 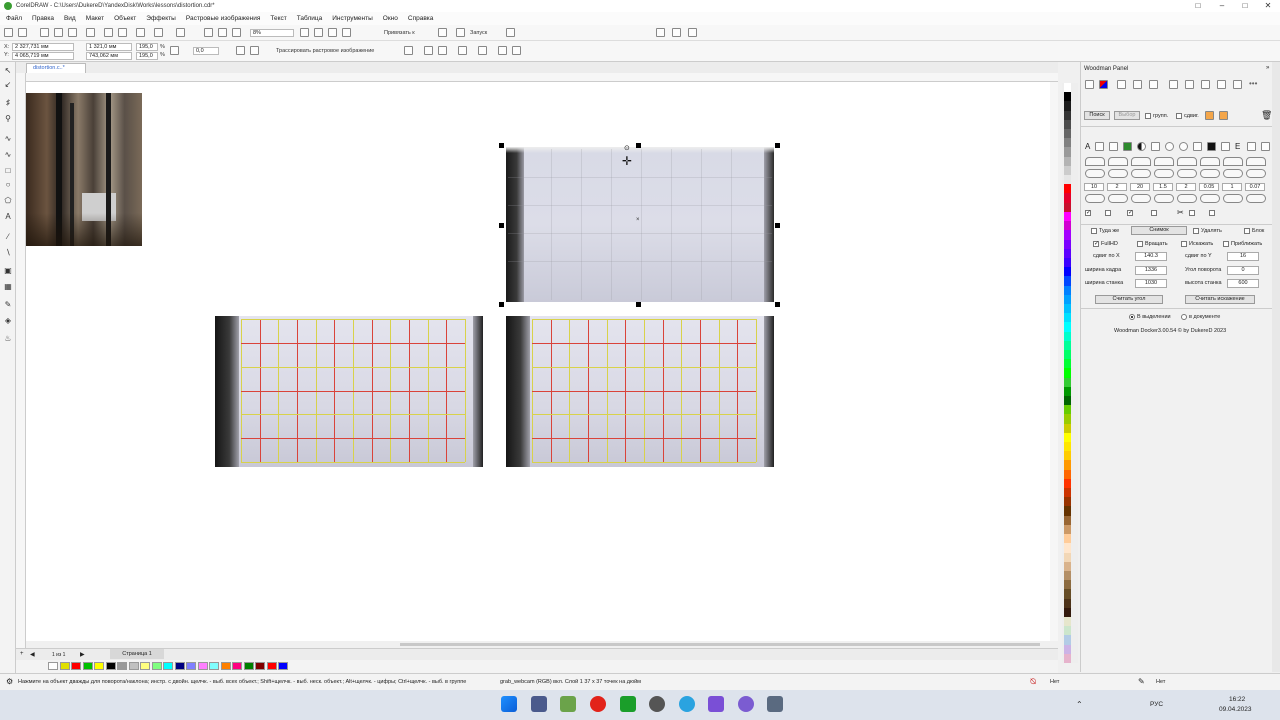 I want to click on new-document-icon, so click(x=8, y=32).